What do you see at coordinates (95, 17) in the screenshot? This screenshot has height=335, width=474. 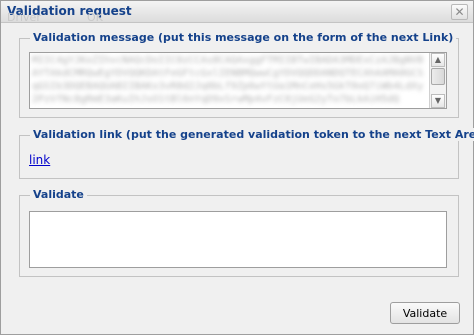 I see `background-ghost-ok: OK` at bounding box center [95, 17].